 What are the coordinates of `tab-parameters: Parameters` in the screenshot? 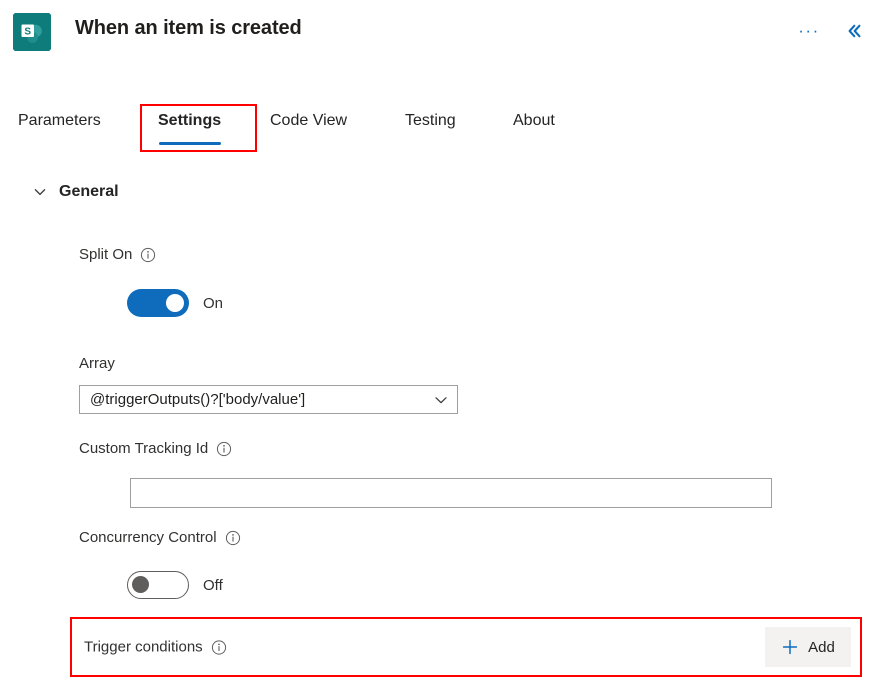 It's located at (59, 127).